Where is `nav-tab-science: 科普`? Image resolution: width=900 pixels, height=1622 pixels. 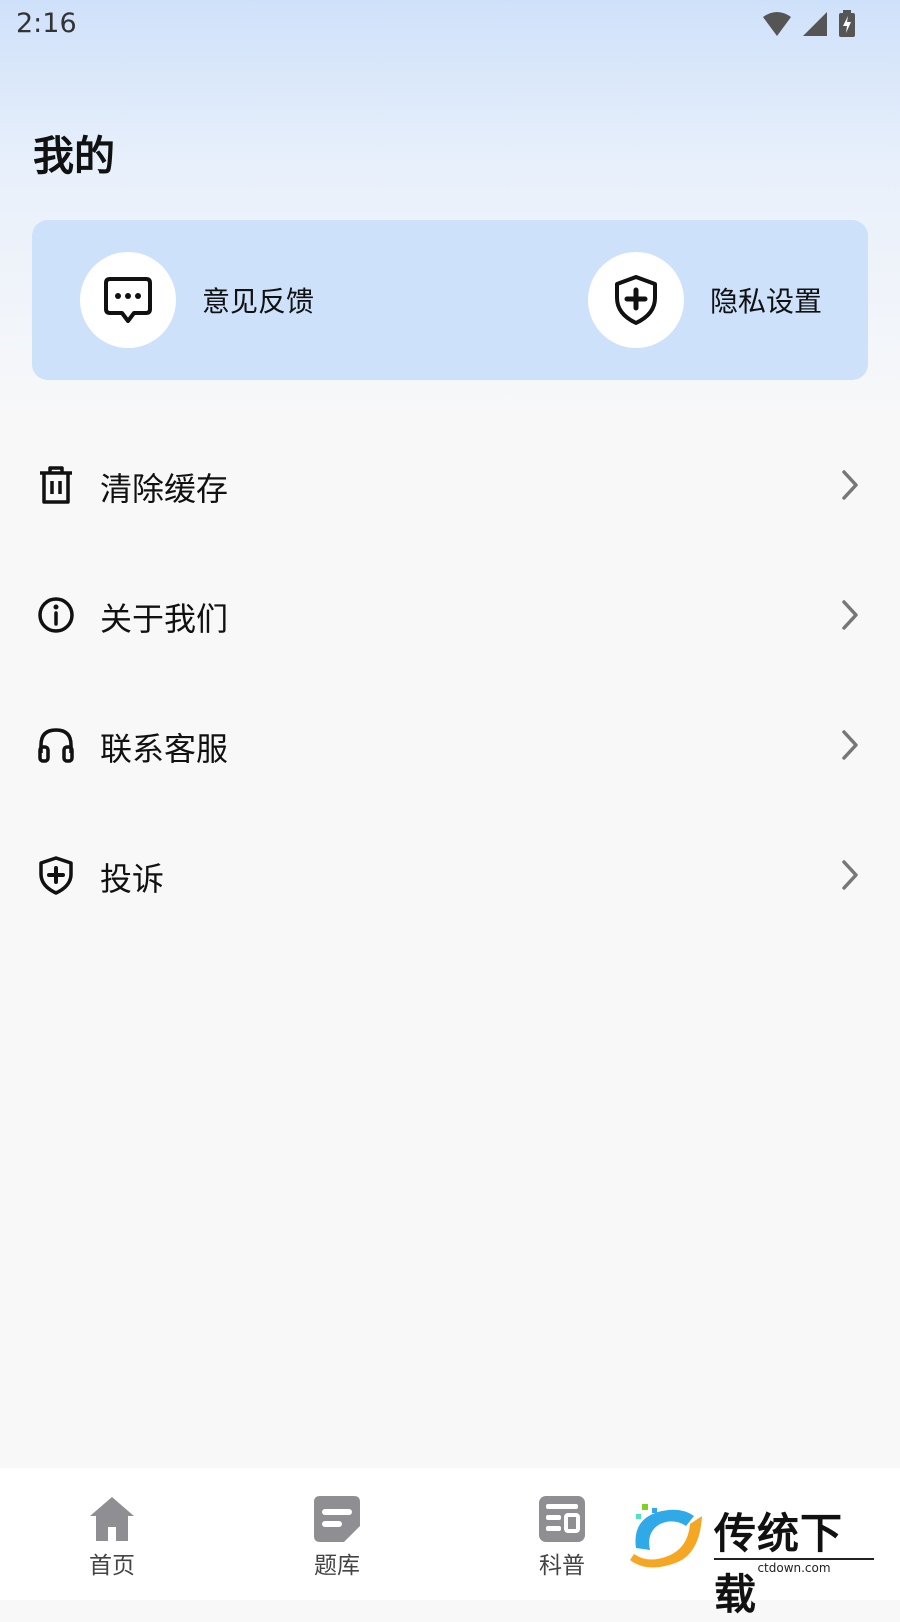 nav-tab-science: 科普 is located at coordinates (562, 1537).